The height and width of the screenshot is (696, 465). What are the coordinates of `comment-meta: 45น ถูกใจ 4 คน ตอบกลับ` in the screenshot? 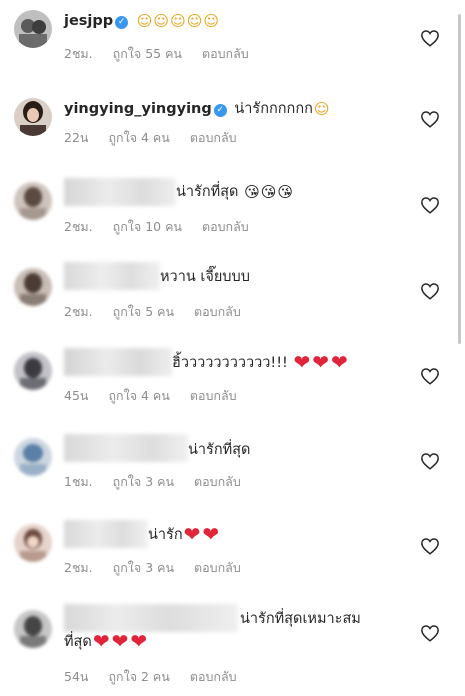 It's located at (150, 396).